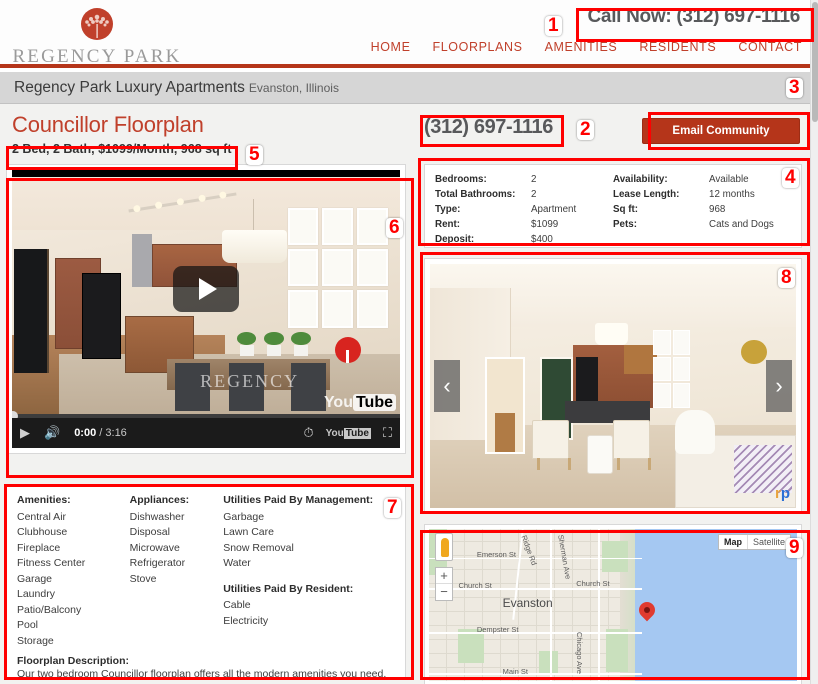 The image size is (818, 684). What do you see at coordinates (815, 62) in the screenshot?
I see `scrollbar-thumb` at bounding box center [815, 62].